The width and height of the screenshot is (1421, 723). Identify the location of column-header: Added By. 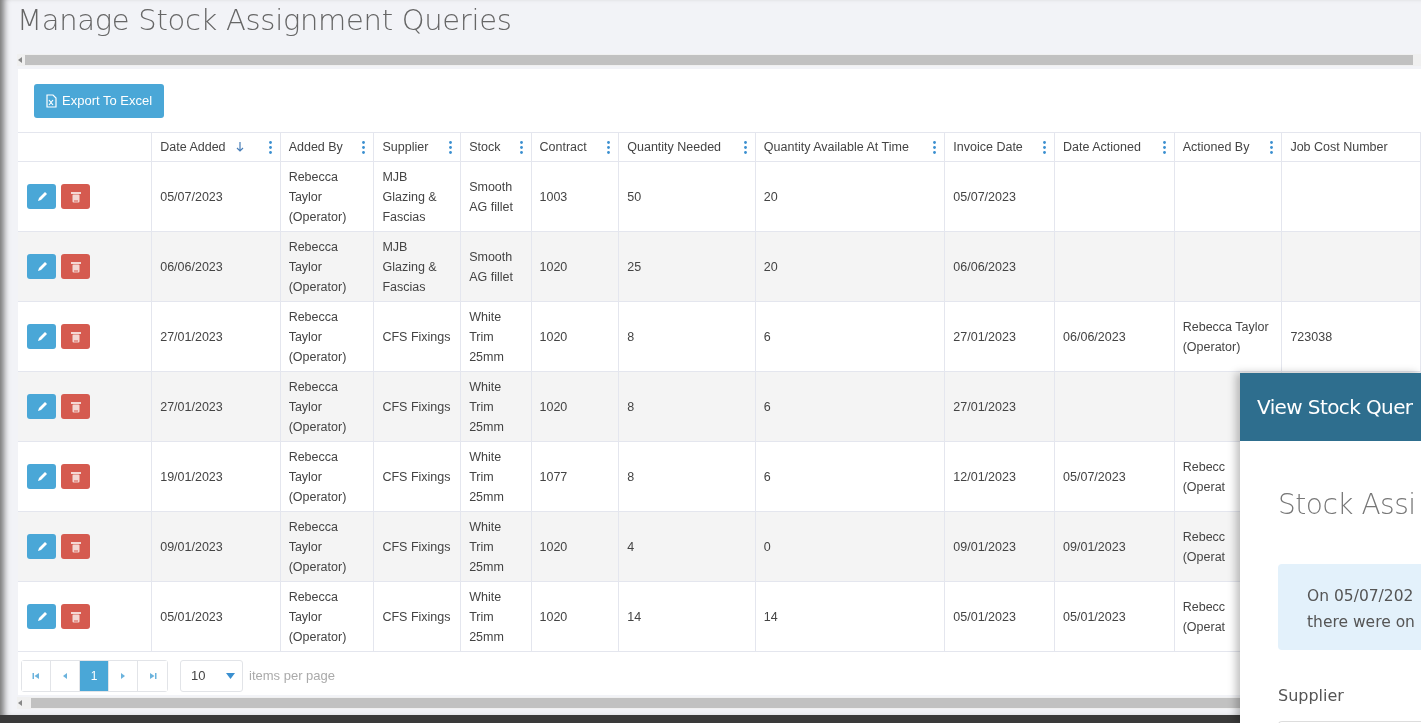
(327, 147).